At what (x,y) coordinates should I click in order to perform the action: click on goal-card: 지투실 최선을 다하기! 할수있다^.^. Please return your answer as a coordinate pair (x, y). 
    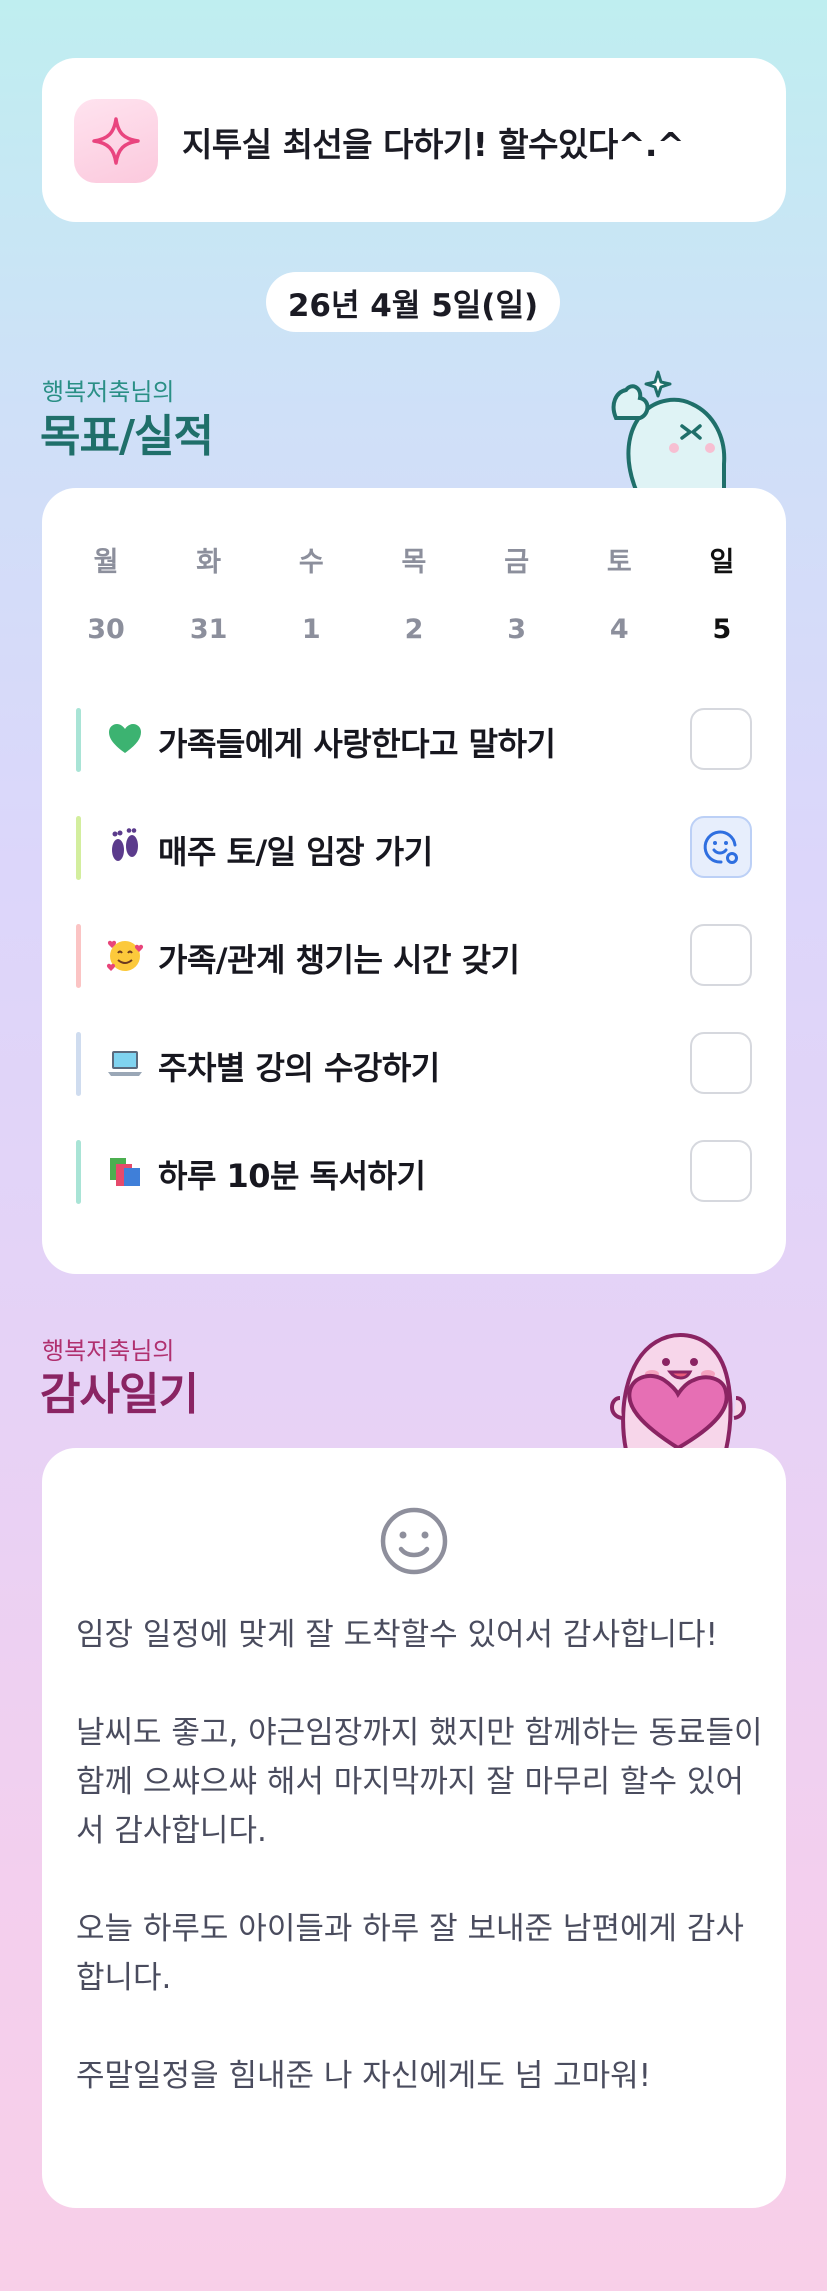
    Looking at the image, I should click on (414, 140).